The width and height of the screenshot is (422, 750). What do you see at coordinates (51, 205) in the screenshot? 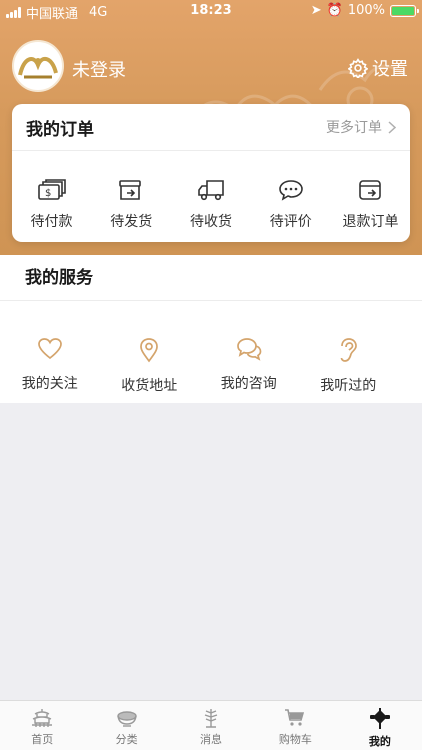
I see `order-item-pending-payment: $ 待付款` at bounding box center [51, 205].